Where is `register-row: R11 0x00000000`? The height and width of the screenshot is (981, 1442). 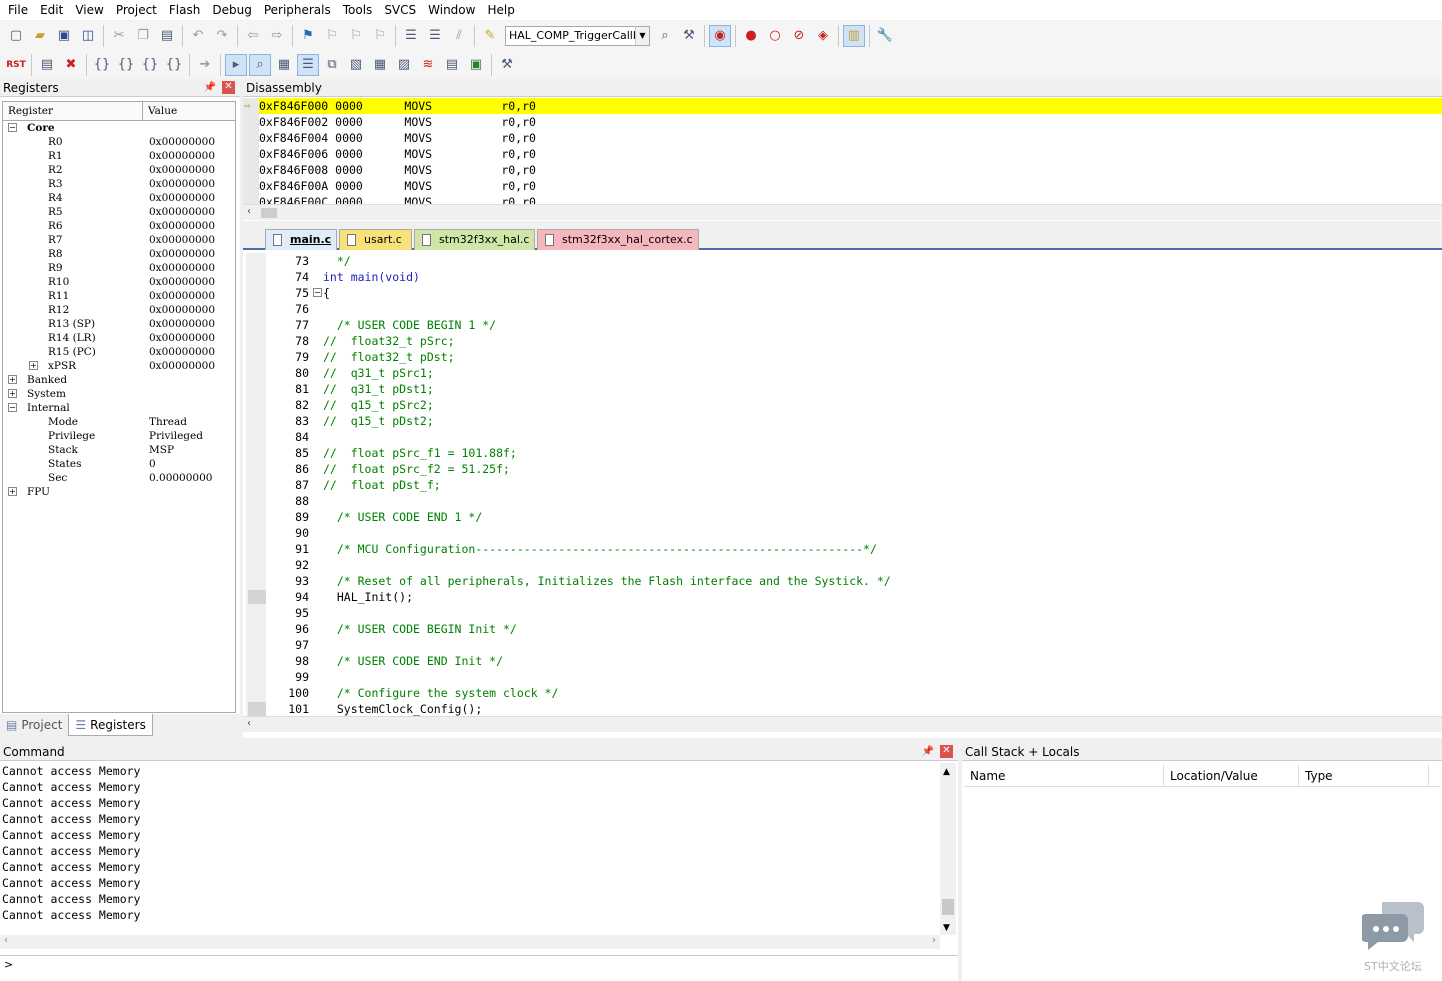 register-row: R11 0x00000000 is located at coordinates (119, 296).